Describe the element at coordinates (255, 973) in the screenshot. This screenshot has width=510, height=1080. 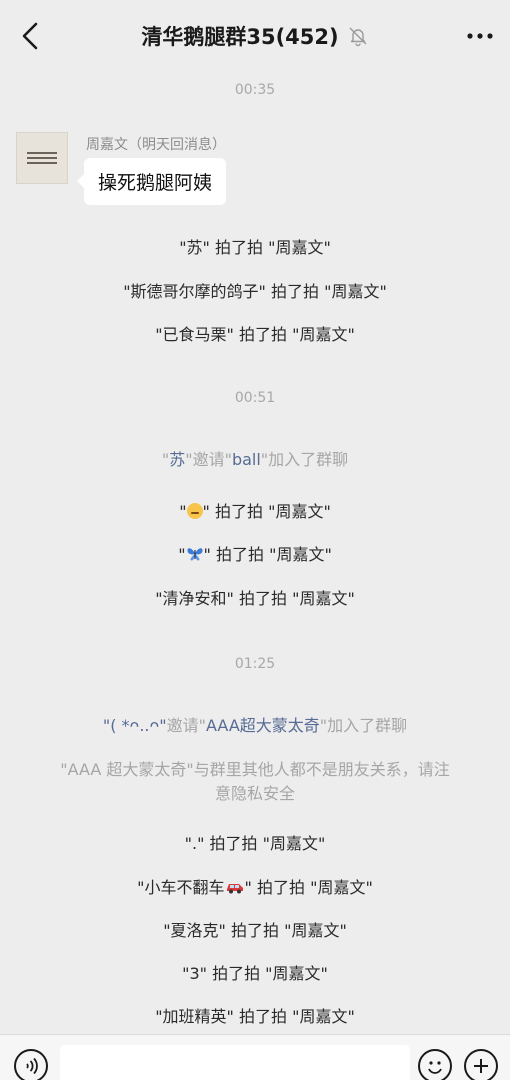
I see `pat-notice: "3" 拍了拍 "周嘉文"` at that location.